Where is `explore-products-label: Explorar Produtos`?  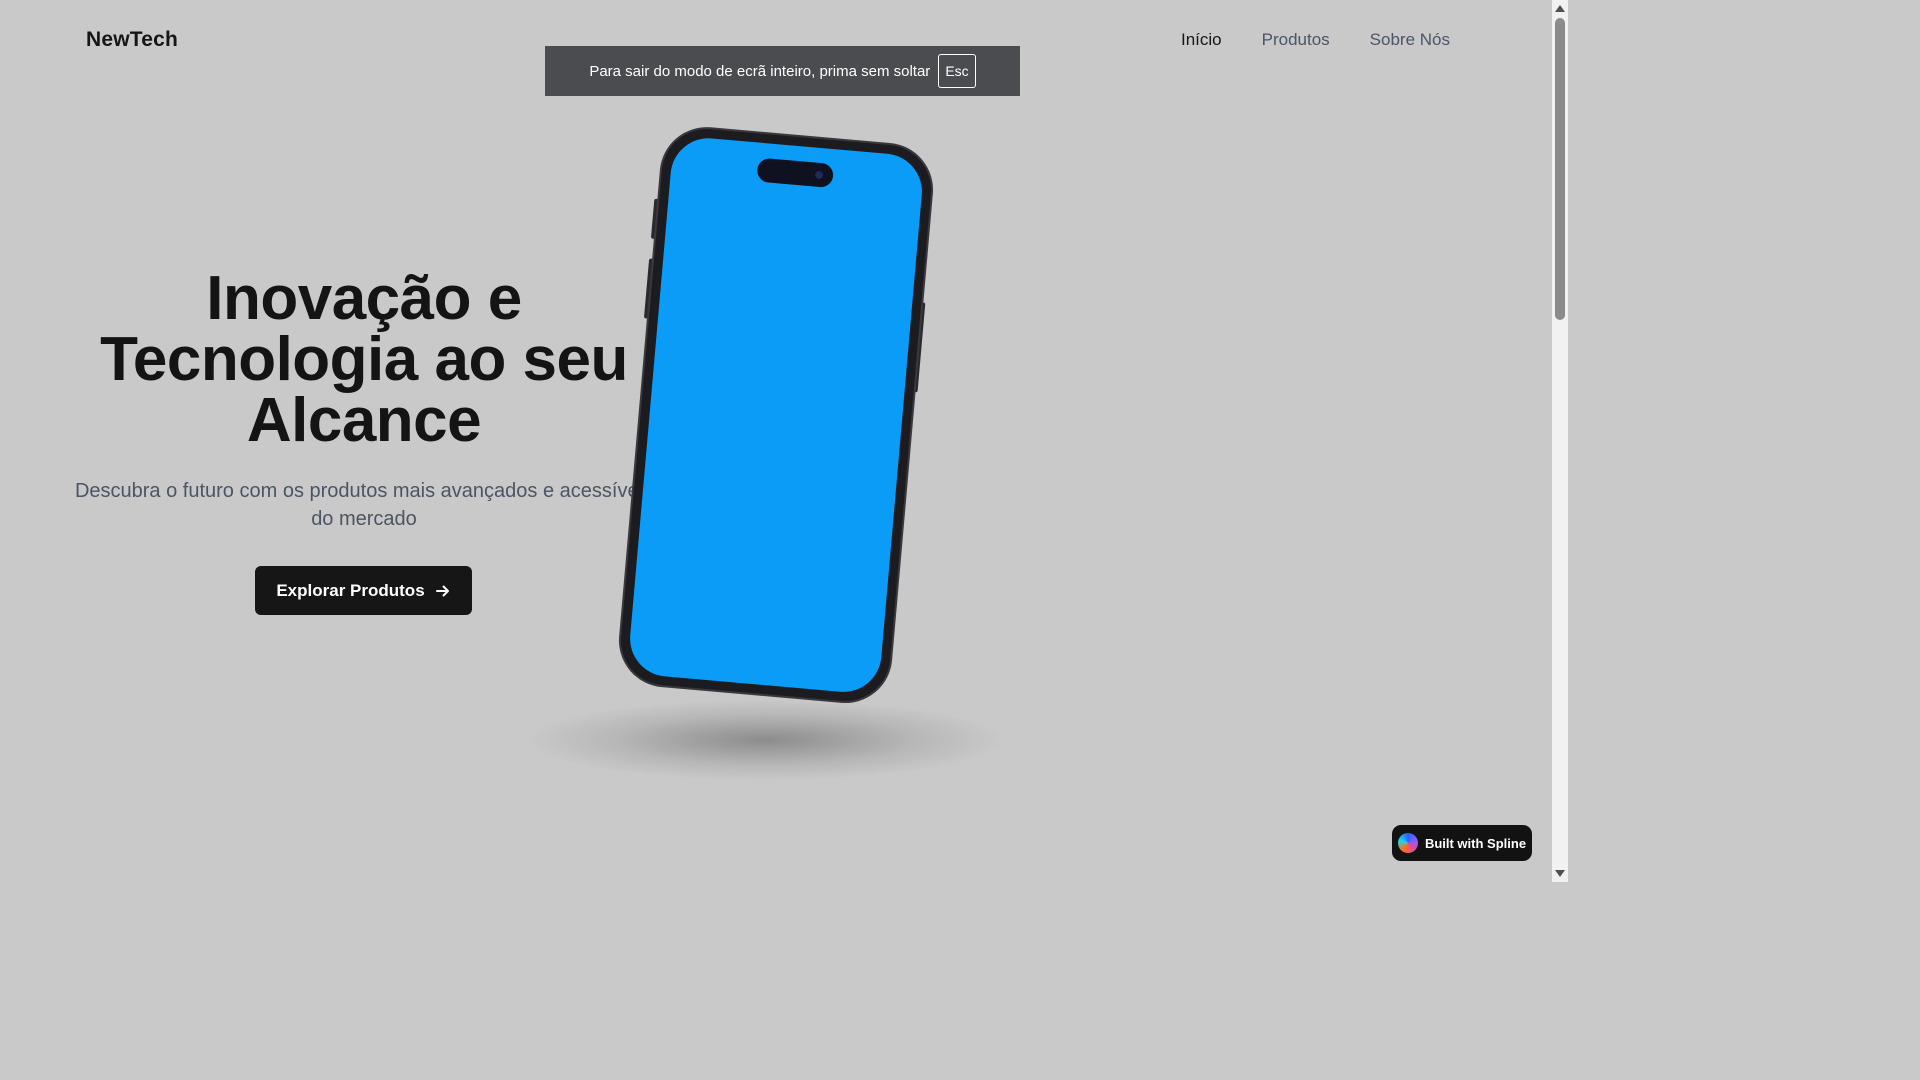
explore-products-label: Explorar Produtos is located at coordinates (350, 590).